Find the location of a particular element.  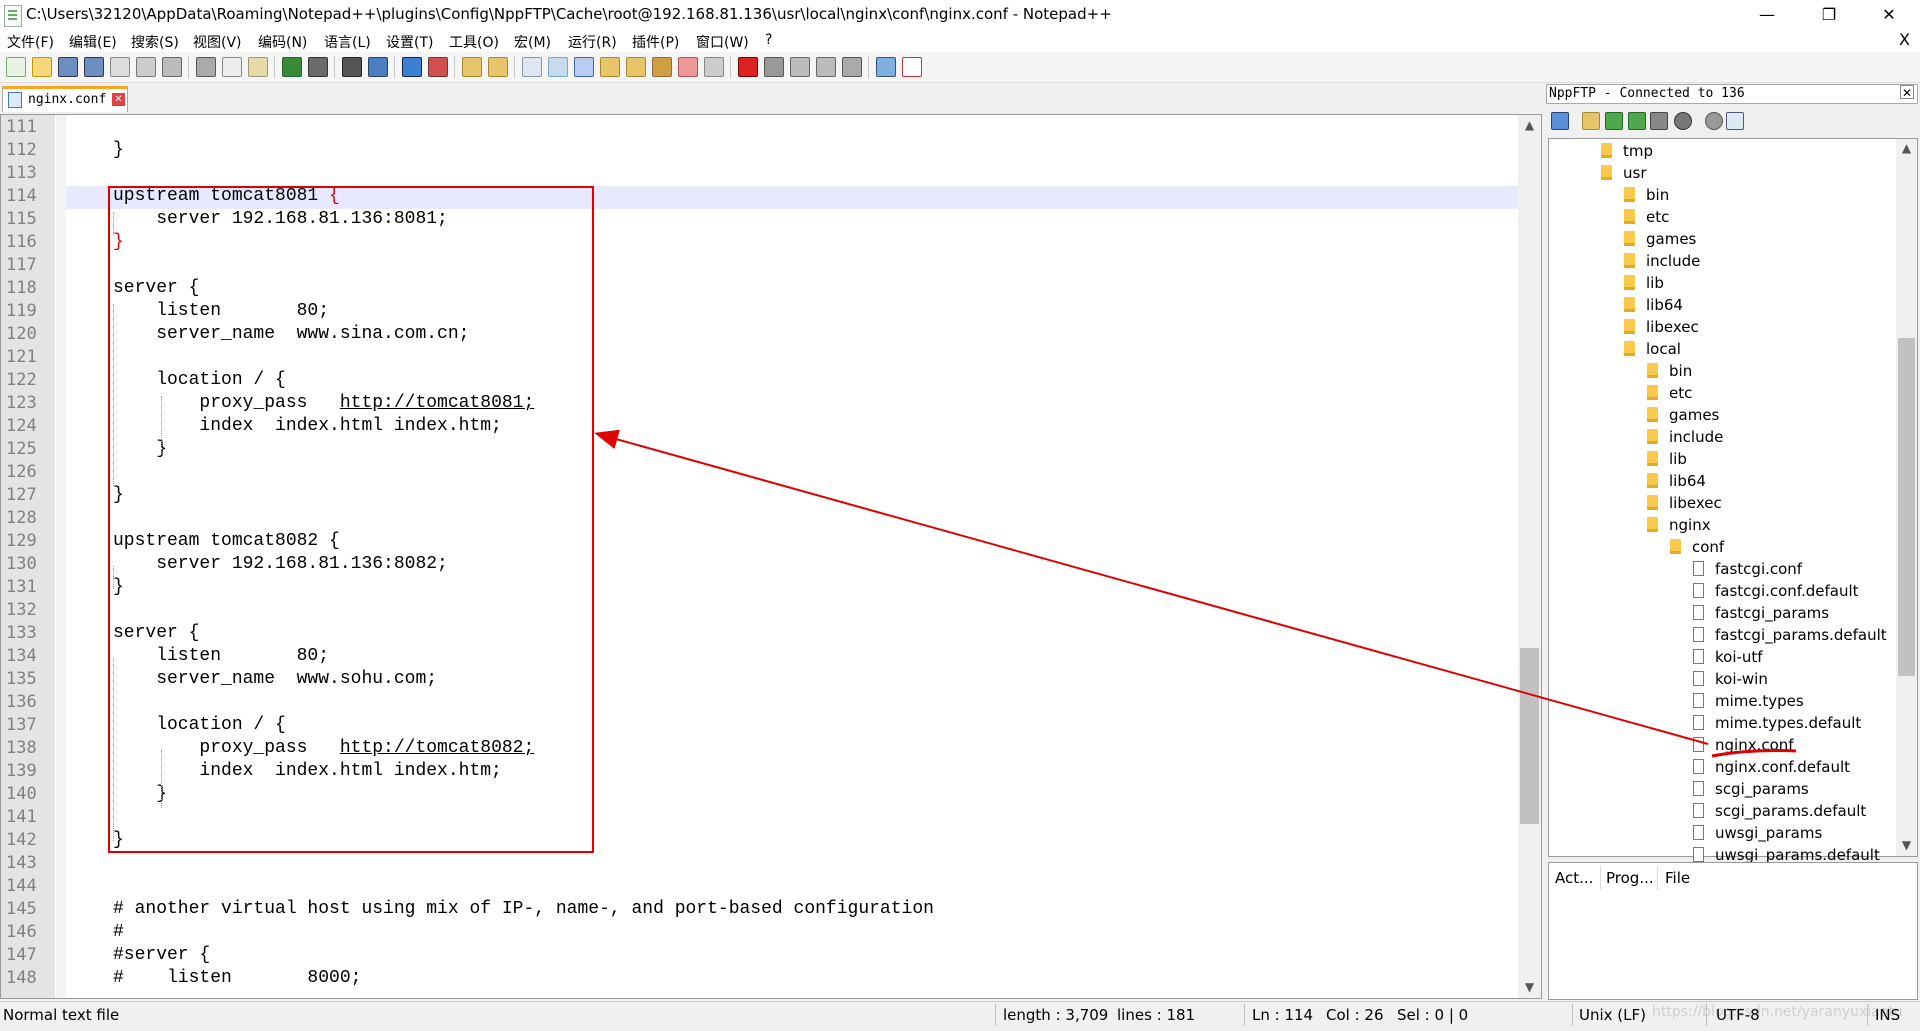

status-selection: Sel : 0 | 0 is located at coordinates (1433, 1015).